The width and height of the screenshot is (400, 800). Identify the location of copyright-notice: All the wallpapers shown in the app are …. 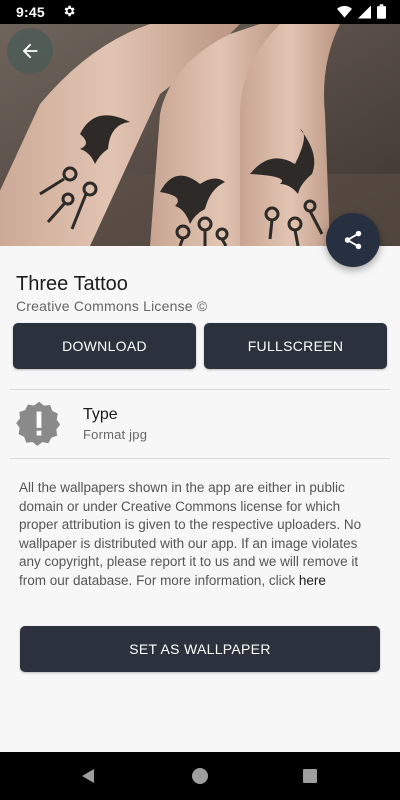
(200, 535).